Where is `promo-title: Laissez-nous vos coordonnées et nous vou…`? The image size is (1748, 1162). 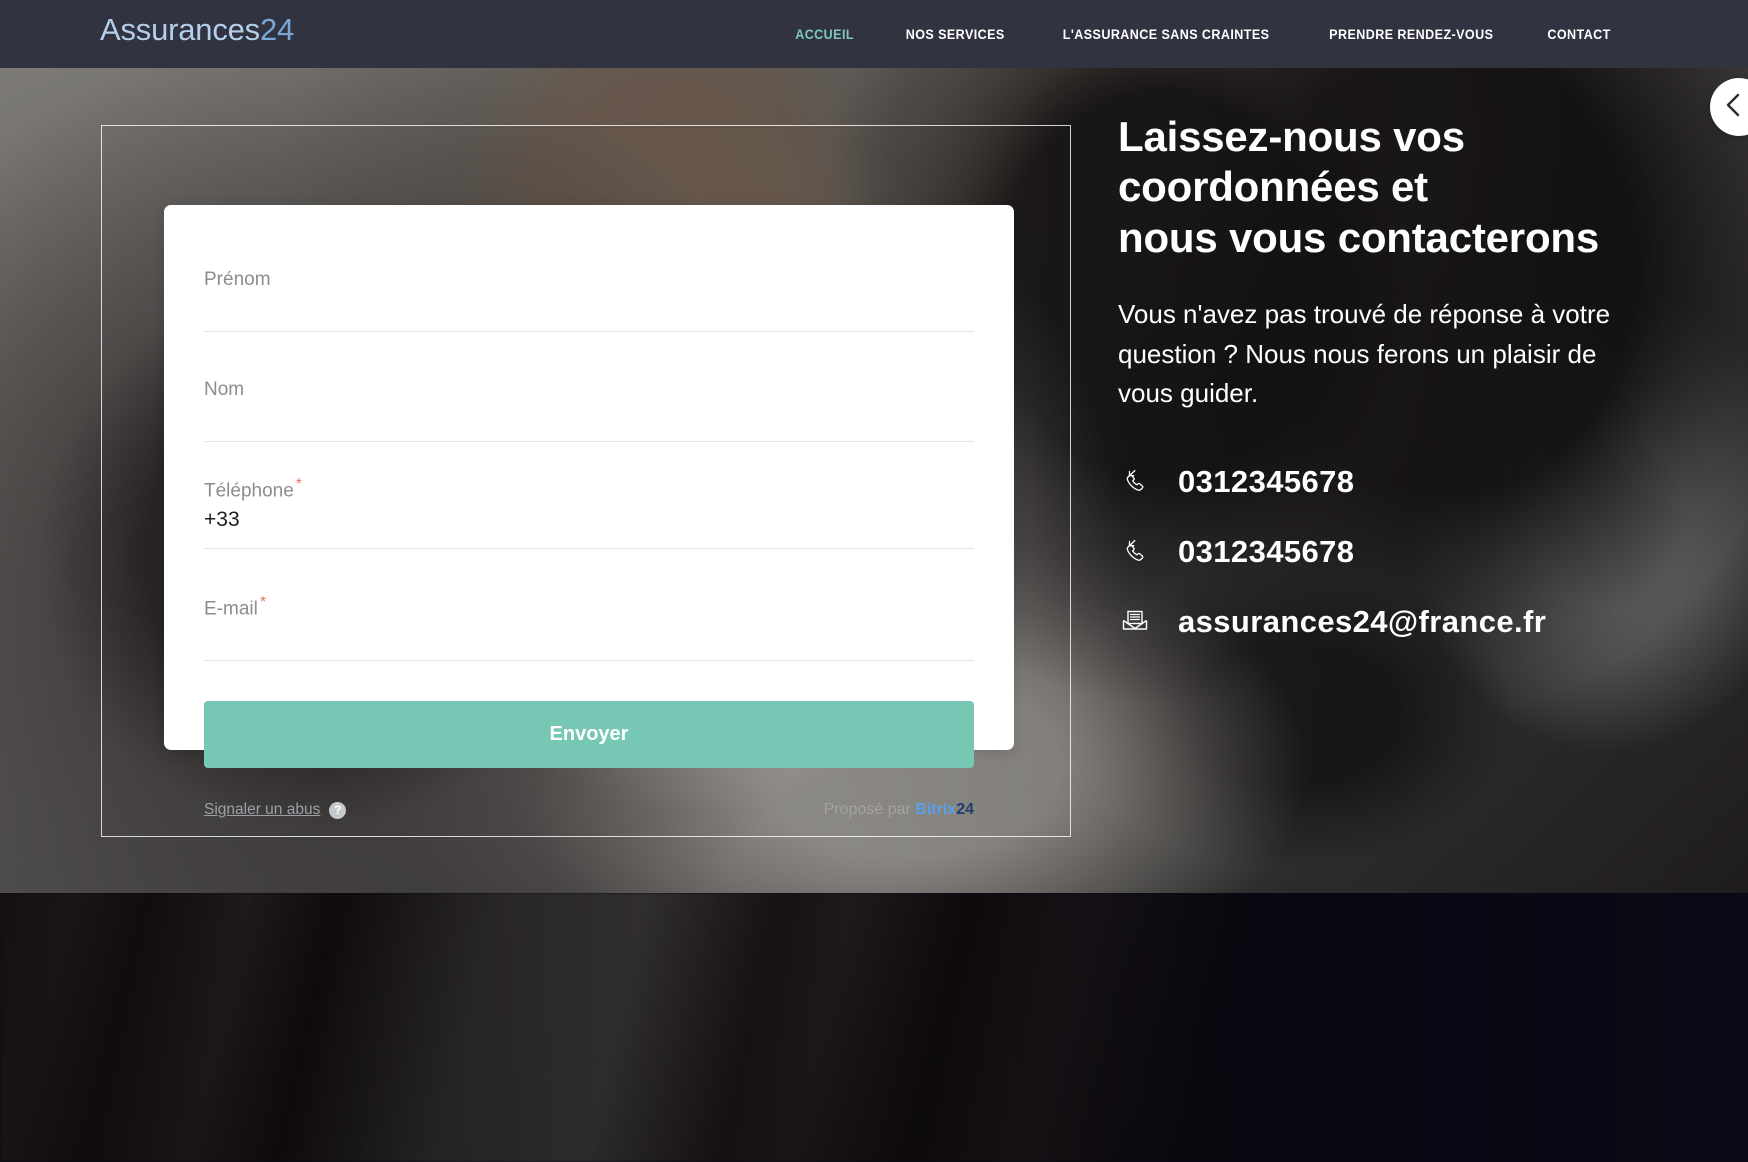
promo-title: Laissez-nous vos coordonnées et nous vou… is located at coordinates (1378, 187).